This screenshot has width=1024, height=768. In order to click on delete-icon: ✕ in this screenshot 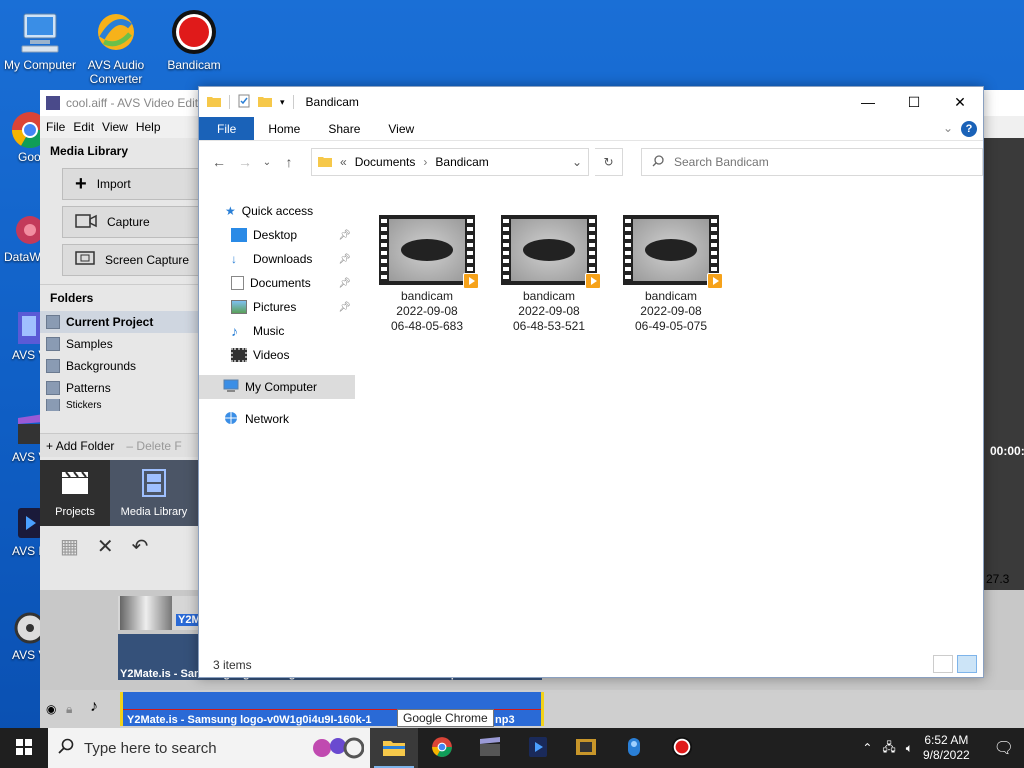, I will do `click(105, 546)`.